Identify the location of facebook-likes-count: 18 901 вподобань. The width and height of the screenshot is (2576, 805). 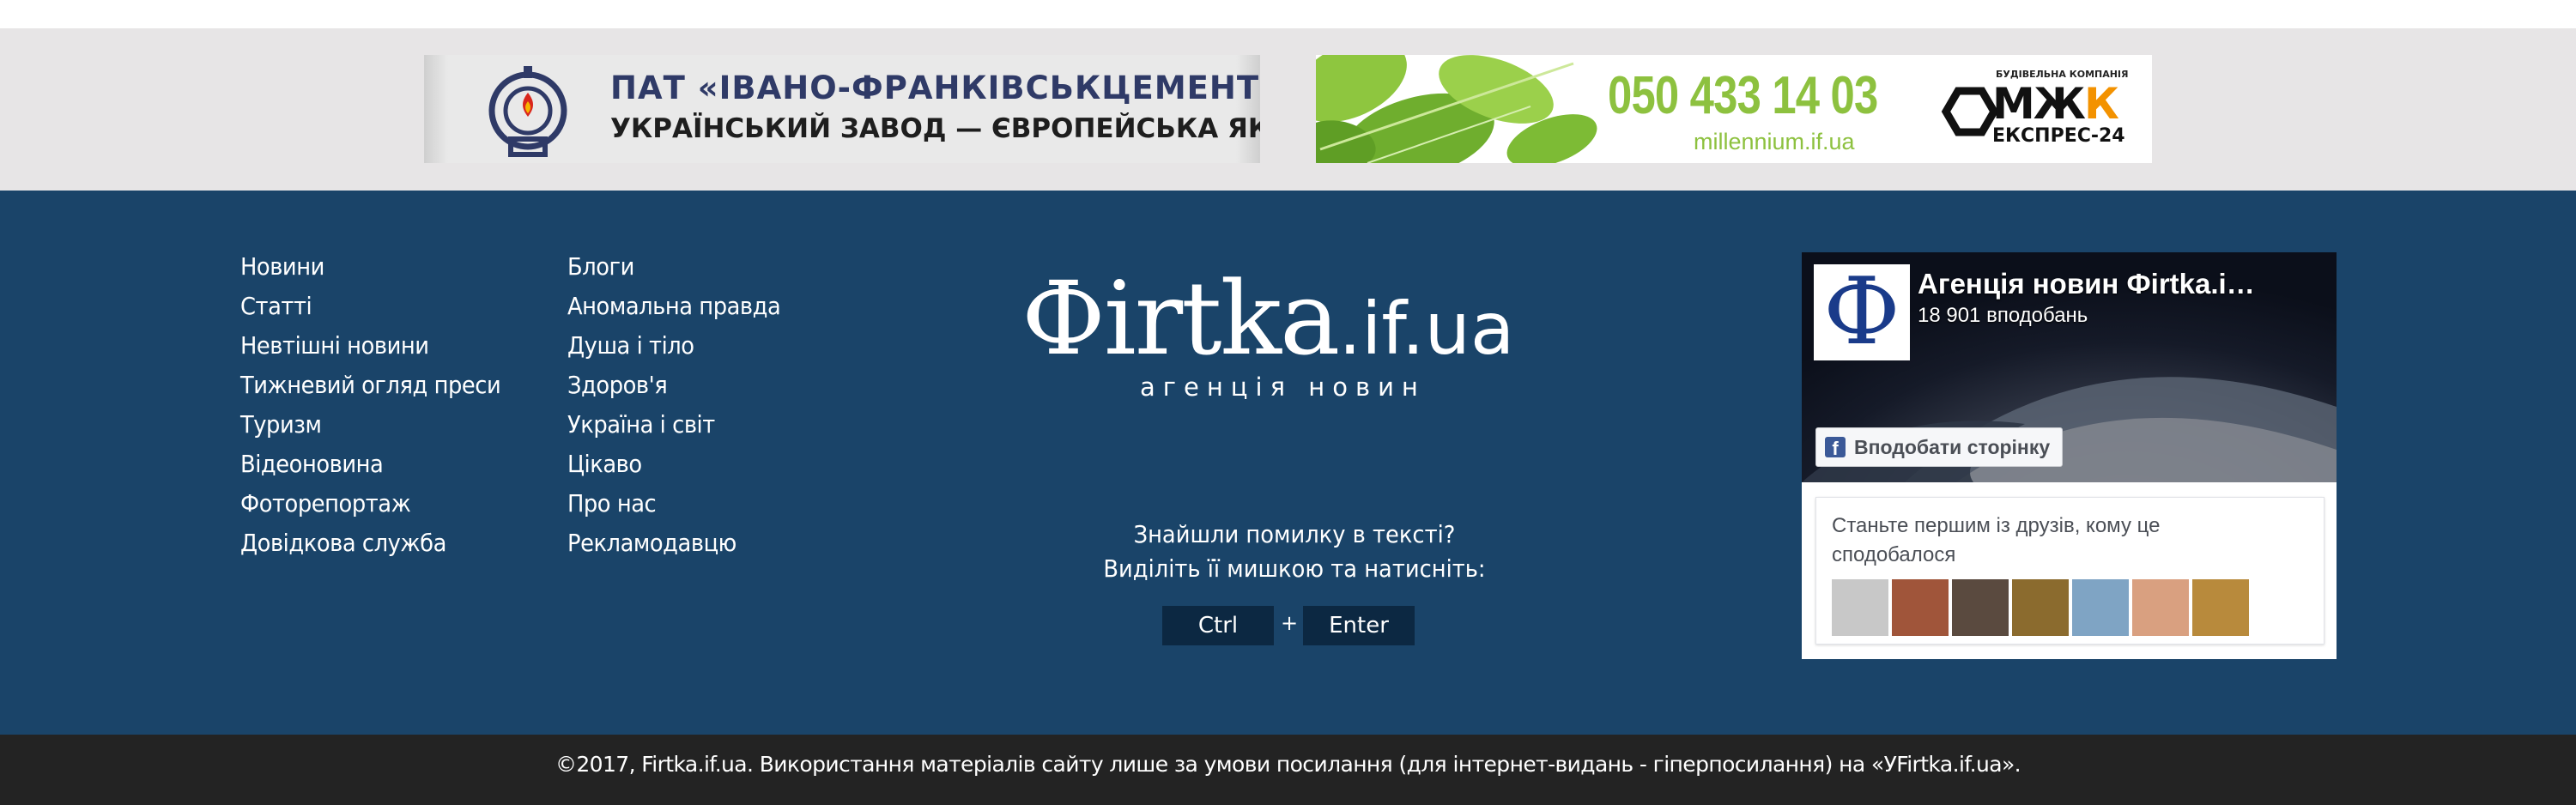
(2003, 315).